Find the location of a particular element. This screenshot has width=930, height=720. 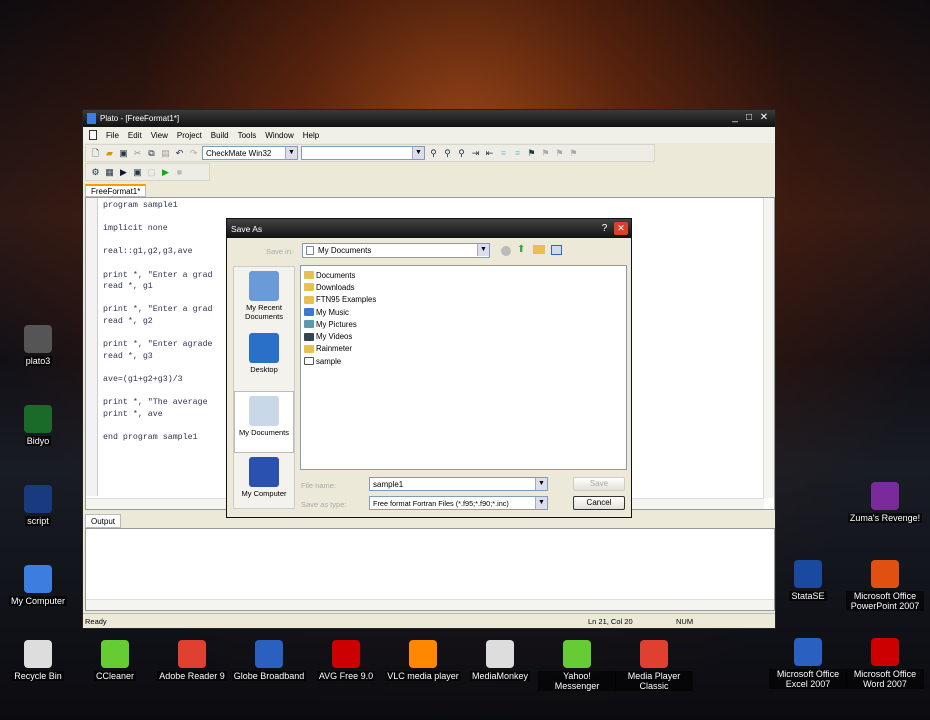

prev-bookmark-icon: ⚑ is located at coordinates (559, 153).